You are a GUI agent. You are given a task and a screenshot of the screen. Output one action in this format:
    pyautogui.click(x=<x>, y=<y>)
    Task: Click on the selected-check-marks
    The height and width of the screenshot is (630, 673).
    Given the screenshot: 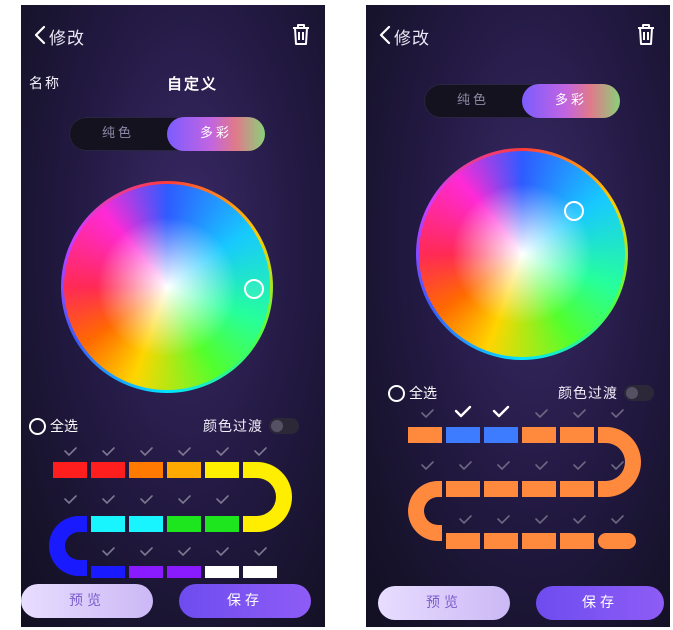 What is the action you would take?
    pyautogui.click(x=482, y=411)
    